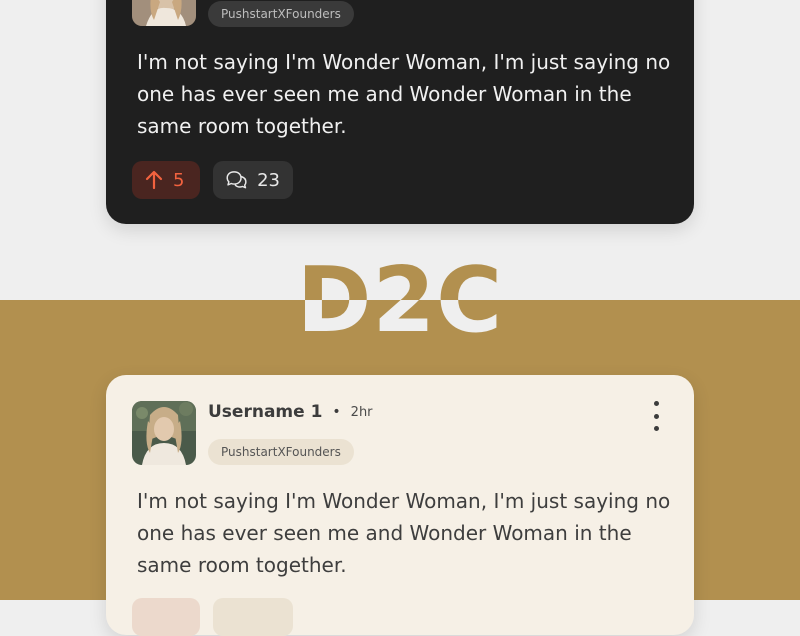 The height and width of the screenshot is (636, 800). Describe the element at coordinates (236, 180) in the screenshot. I see `speech-bubbles-icon` at that location.